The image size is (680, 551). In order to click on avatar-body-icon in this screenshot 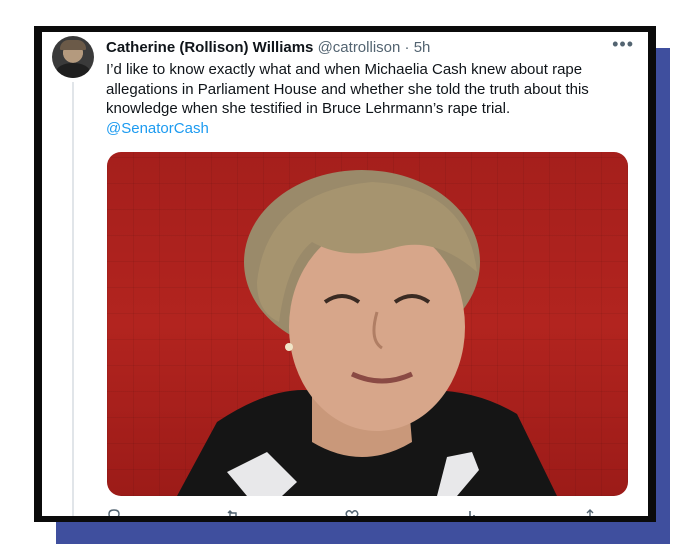, I will do `click(73, 70)`.